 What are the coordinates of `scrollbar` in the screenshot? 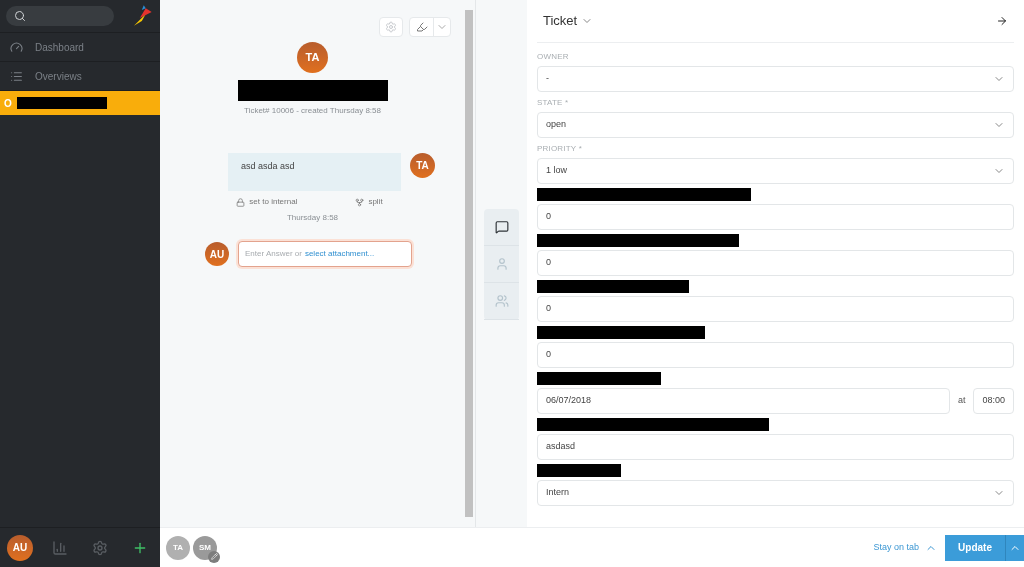 It's located at (469, 263).